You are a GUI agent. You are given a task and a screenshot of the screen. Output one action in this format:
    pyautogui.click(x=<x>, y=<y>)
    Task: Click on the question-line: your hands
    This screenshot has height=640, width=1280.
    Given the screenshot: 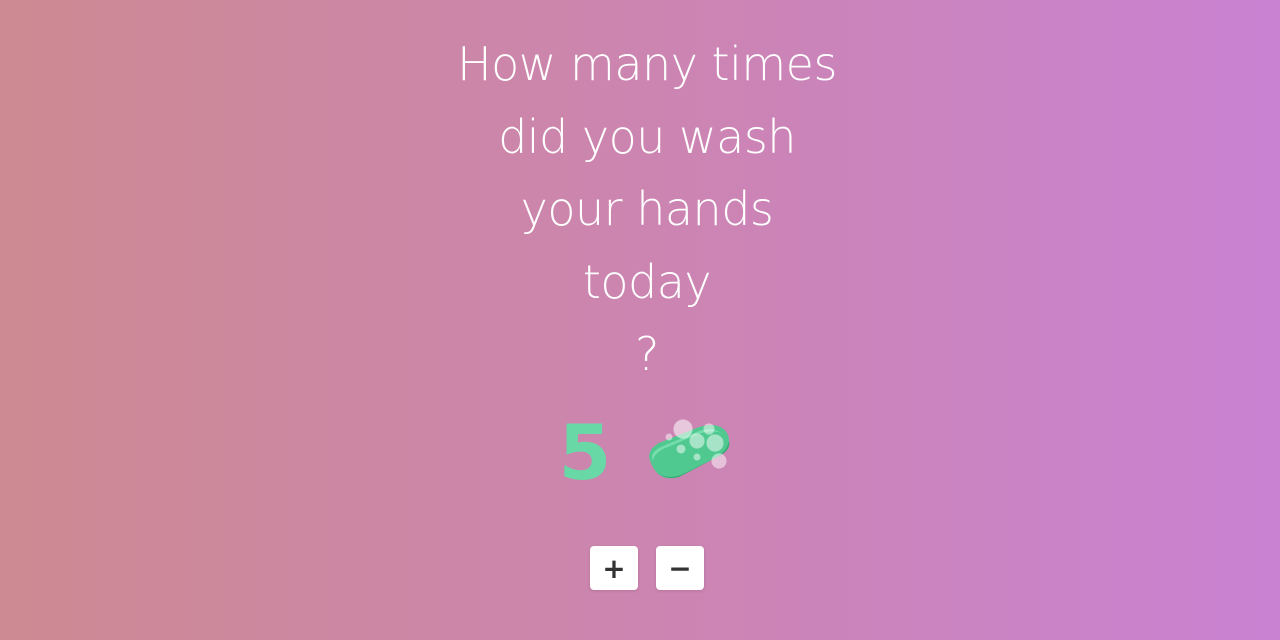 What is the action you would take?
    pyautogui.click(x=647, y=209)
    